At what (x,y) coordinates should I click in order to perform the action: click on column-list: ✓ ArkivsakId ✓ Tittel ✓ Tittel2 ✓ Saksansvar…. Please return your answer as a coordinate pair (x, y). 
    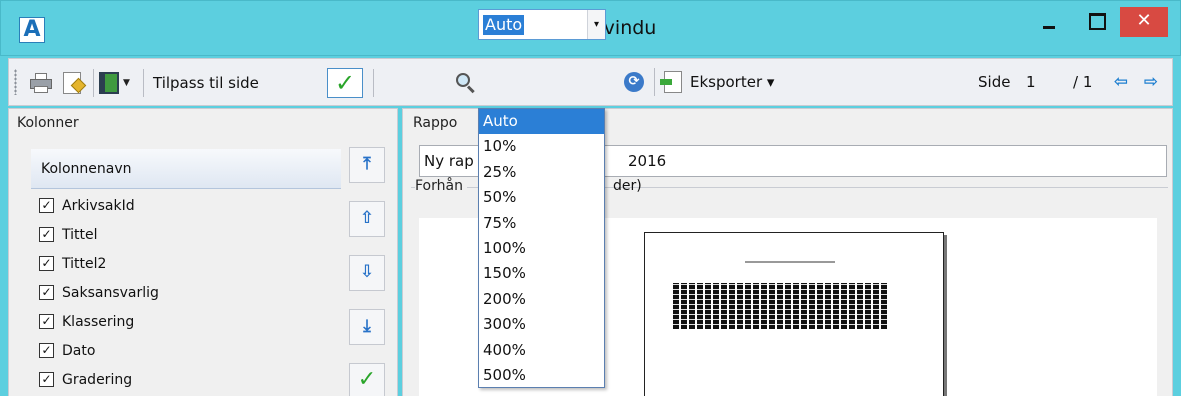
    Looking at the image, I should click on (189, 292).